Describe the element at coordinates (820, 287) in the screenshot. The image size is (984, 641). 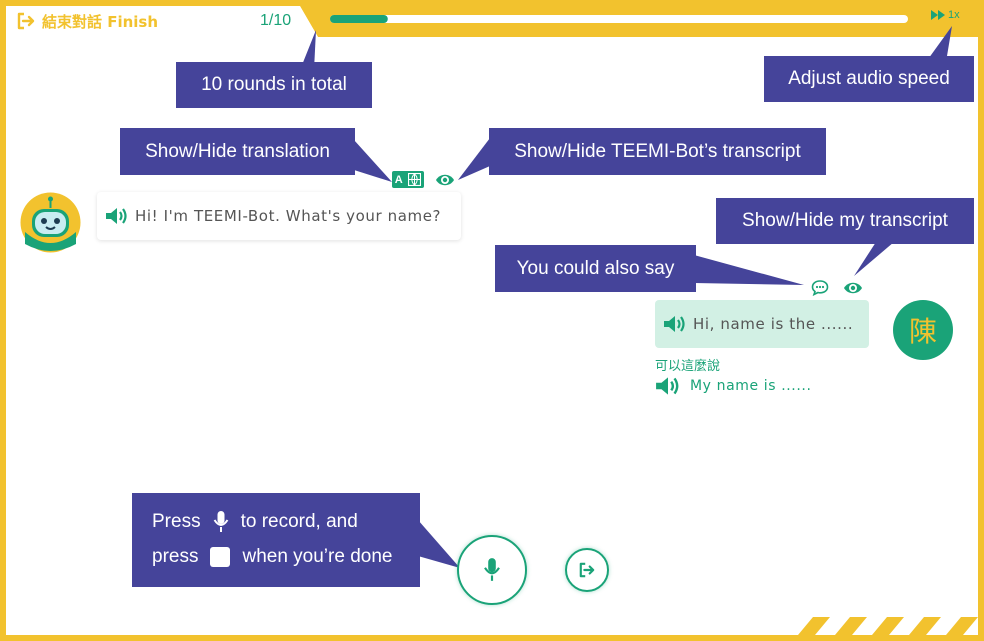
I see `suggestion-icon` at that location.